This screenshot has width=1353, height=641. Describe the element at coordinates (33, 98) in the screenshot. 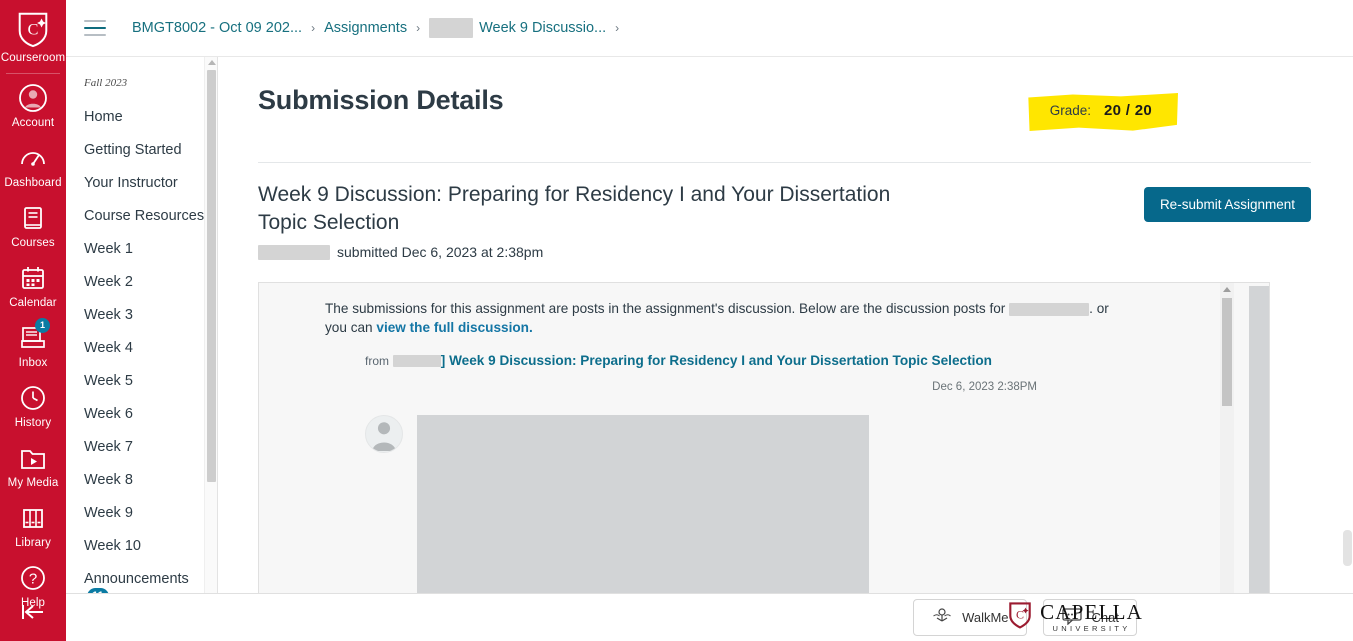

I see `user-circle-icon` at that location.